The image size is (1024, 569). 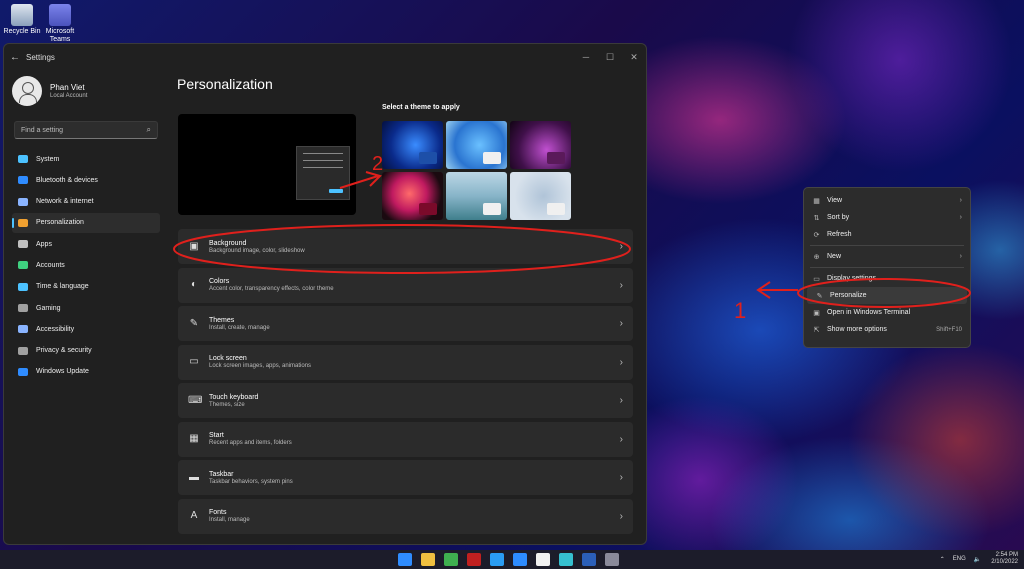 I want to click on chrome-icon, so click(x=451, y=559).